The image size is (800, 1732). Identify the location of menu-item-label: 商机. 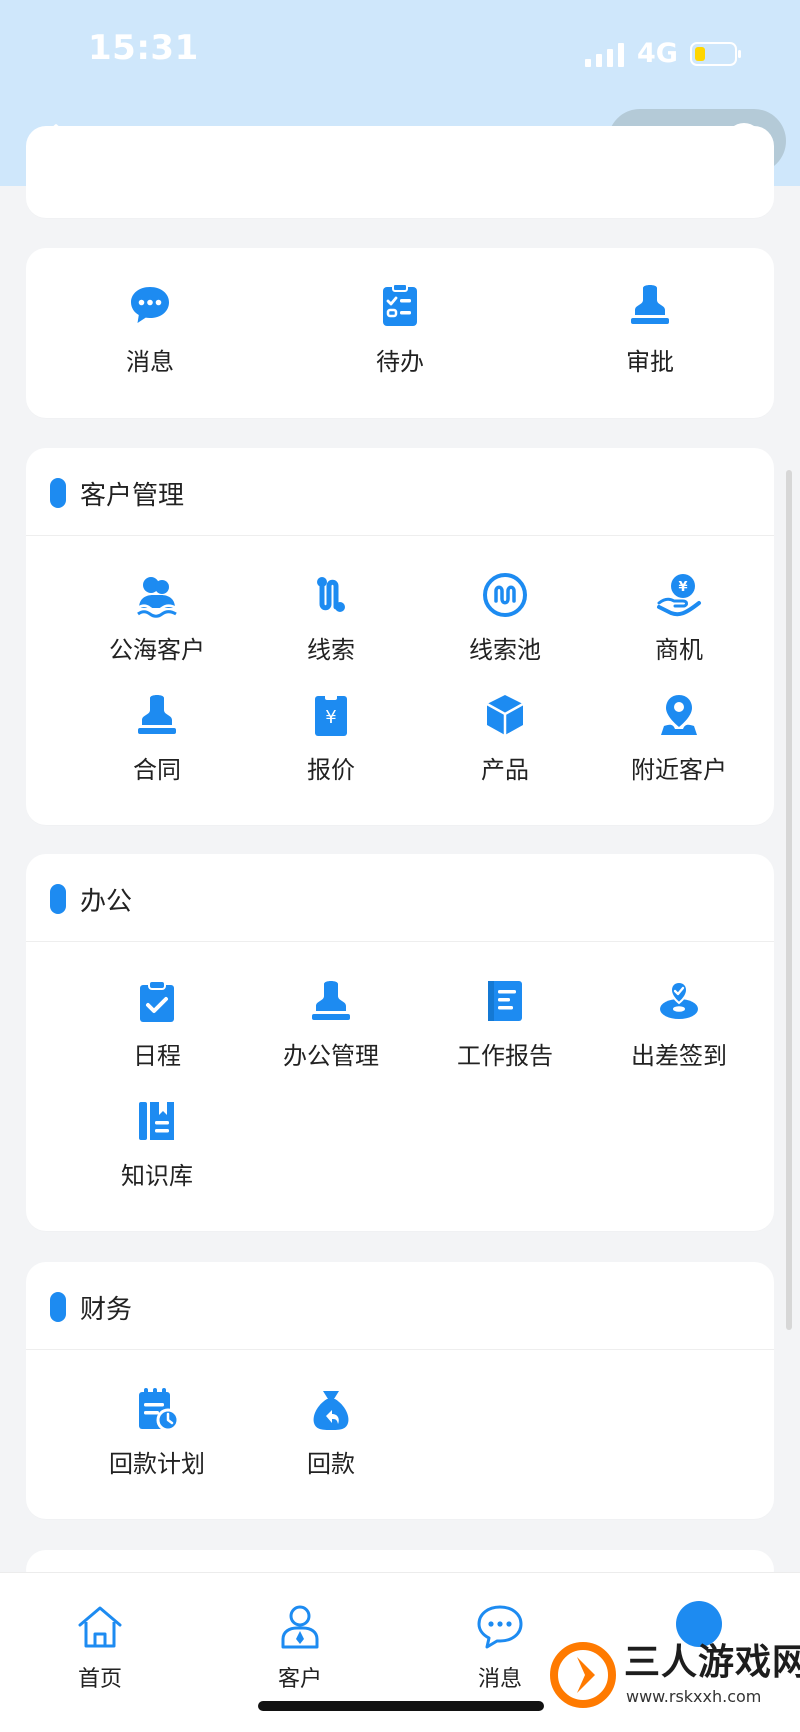
(679, 650).